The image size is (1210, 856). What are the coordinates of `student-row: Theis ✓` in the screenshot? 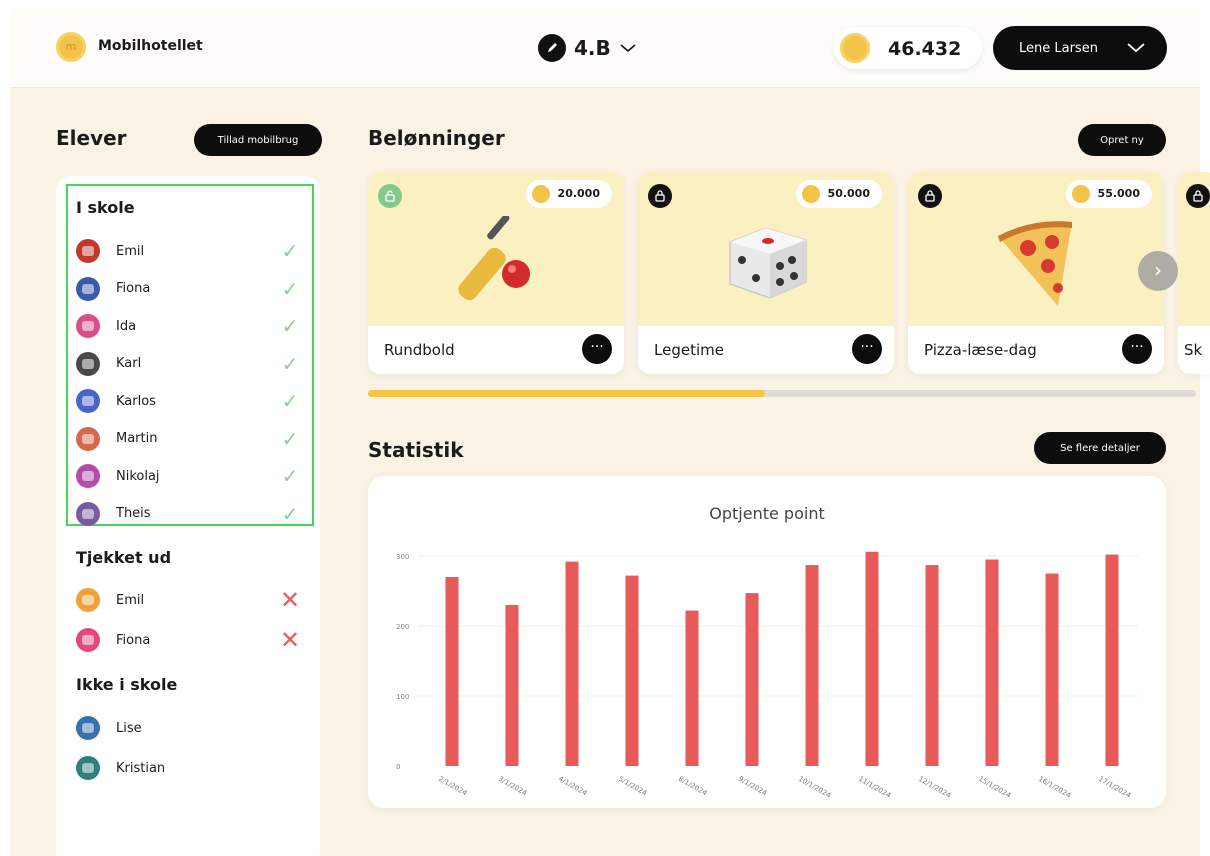 It's located at (189, 513).